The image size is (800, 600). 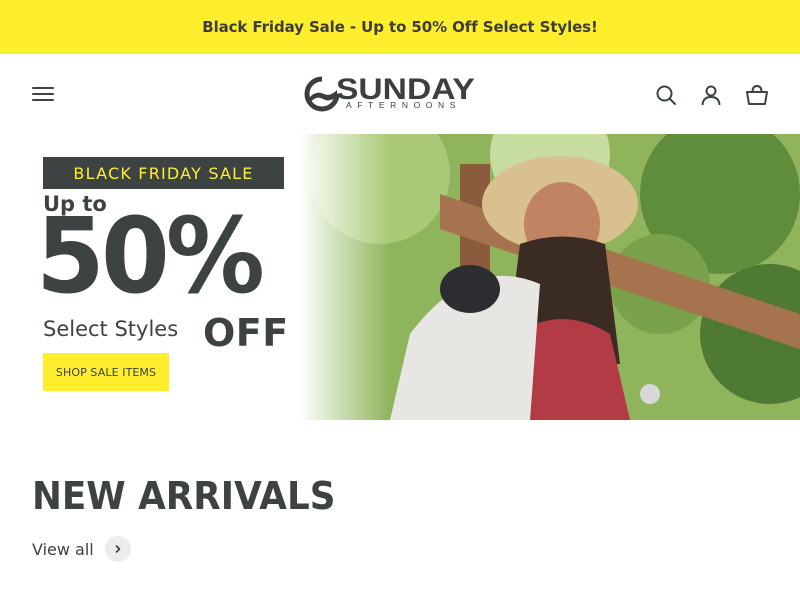 I want to click on shop-sale-items-button: SHOP SALE ITEMS, so click(x=106, y=372).